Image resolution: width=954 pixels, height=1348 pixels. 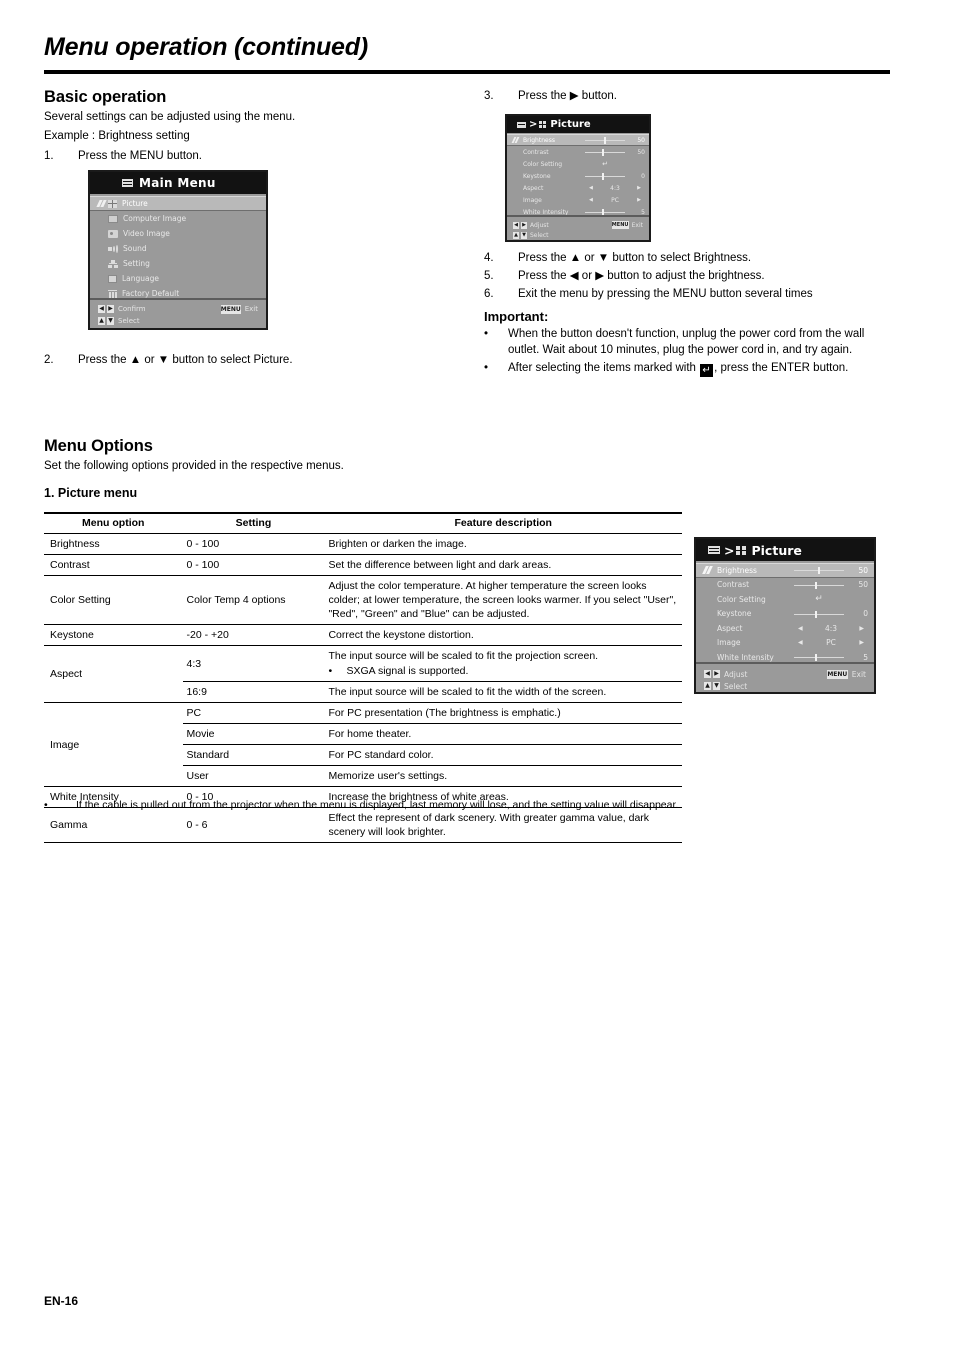 I want to click on osd-main-item-language: Language, so click(x=178, y=278).